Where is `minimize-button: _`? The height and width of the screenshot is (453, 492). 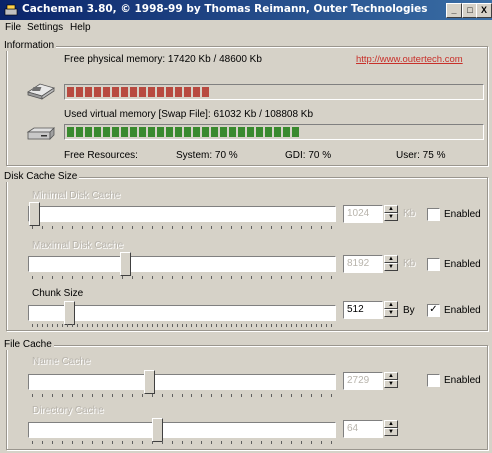
minimize-button: _ is located at coordinates (454, 10).